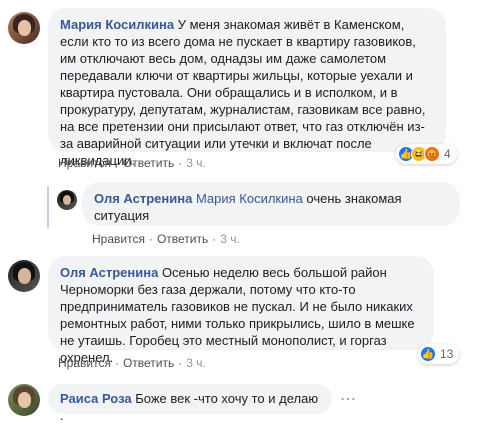 This screenshot has width=494, height=424. What do you see at coordinates (48, 207) in the screenshot?
I see `thread-line` at bounding box center [48, 207].